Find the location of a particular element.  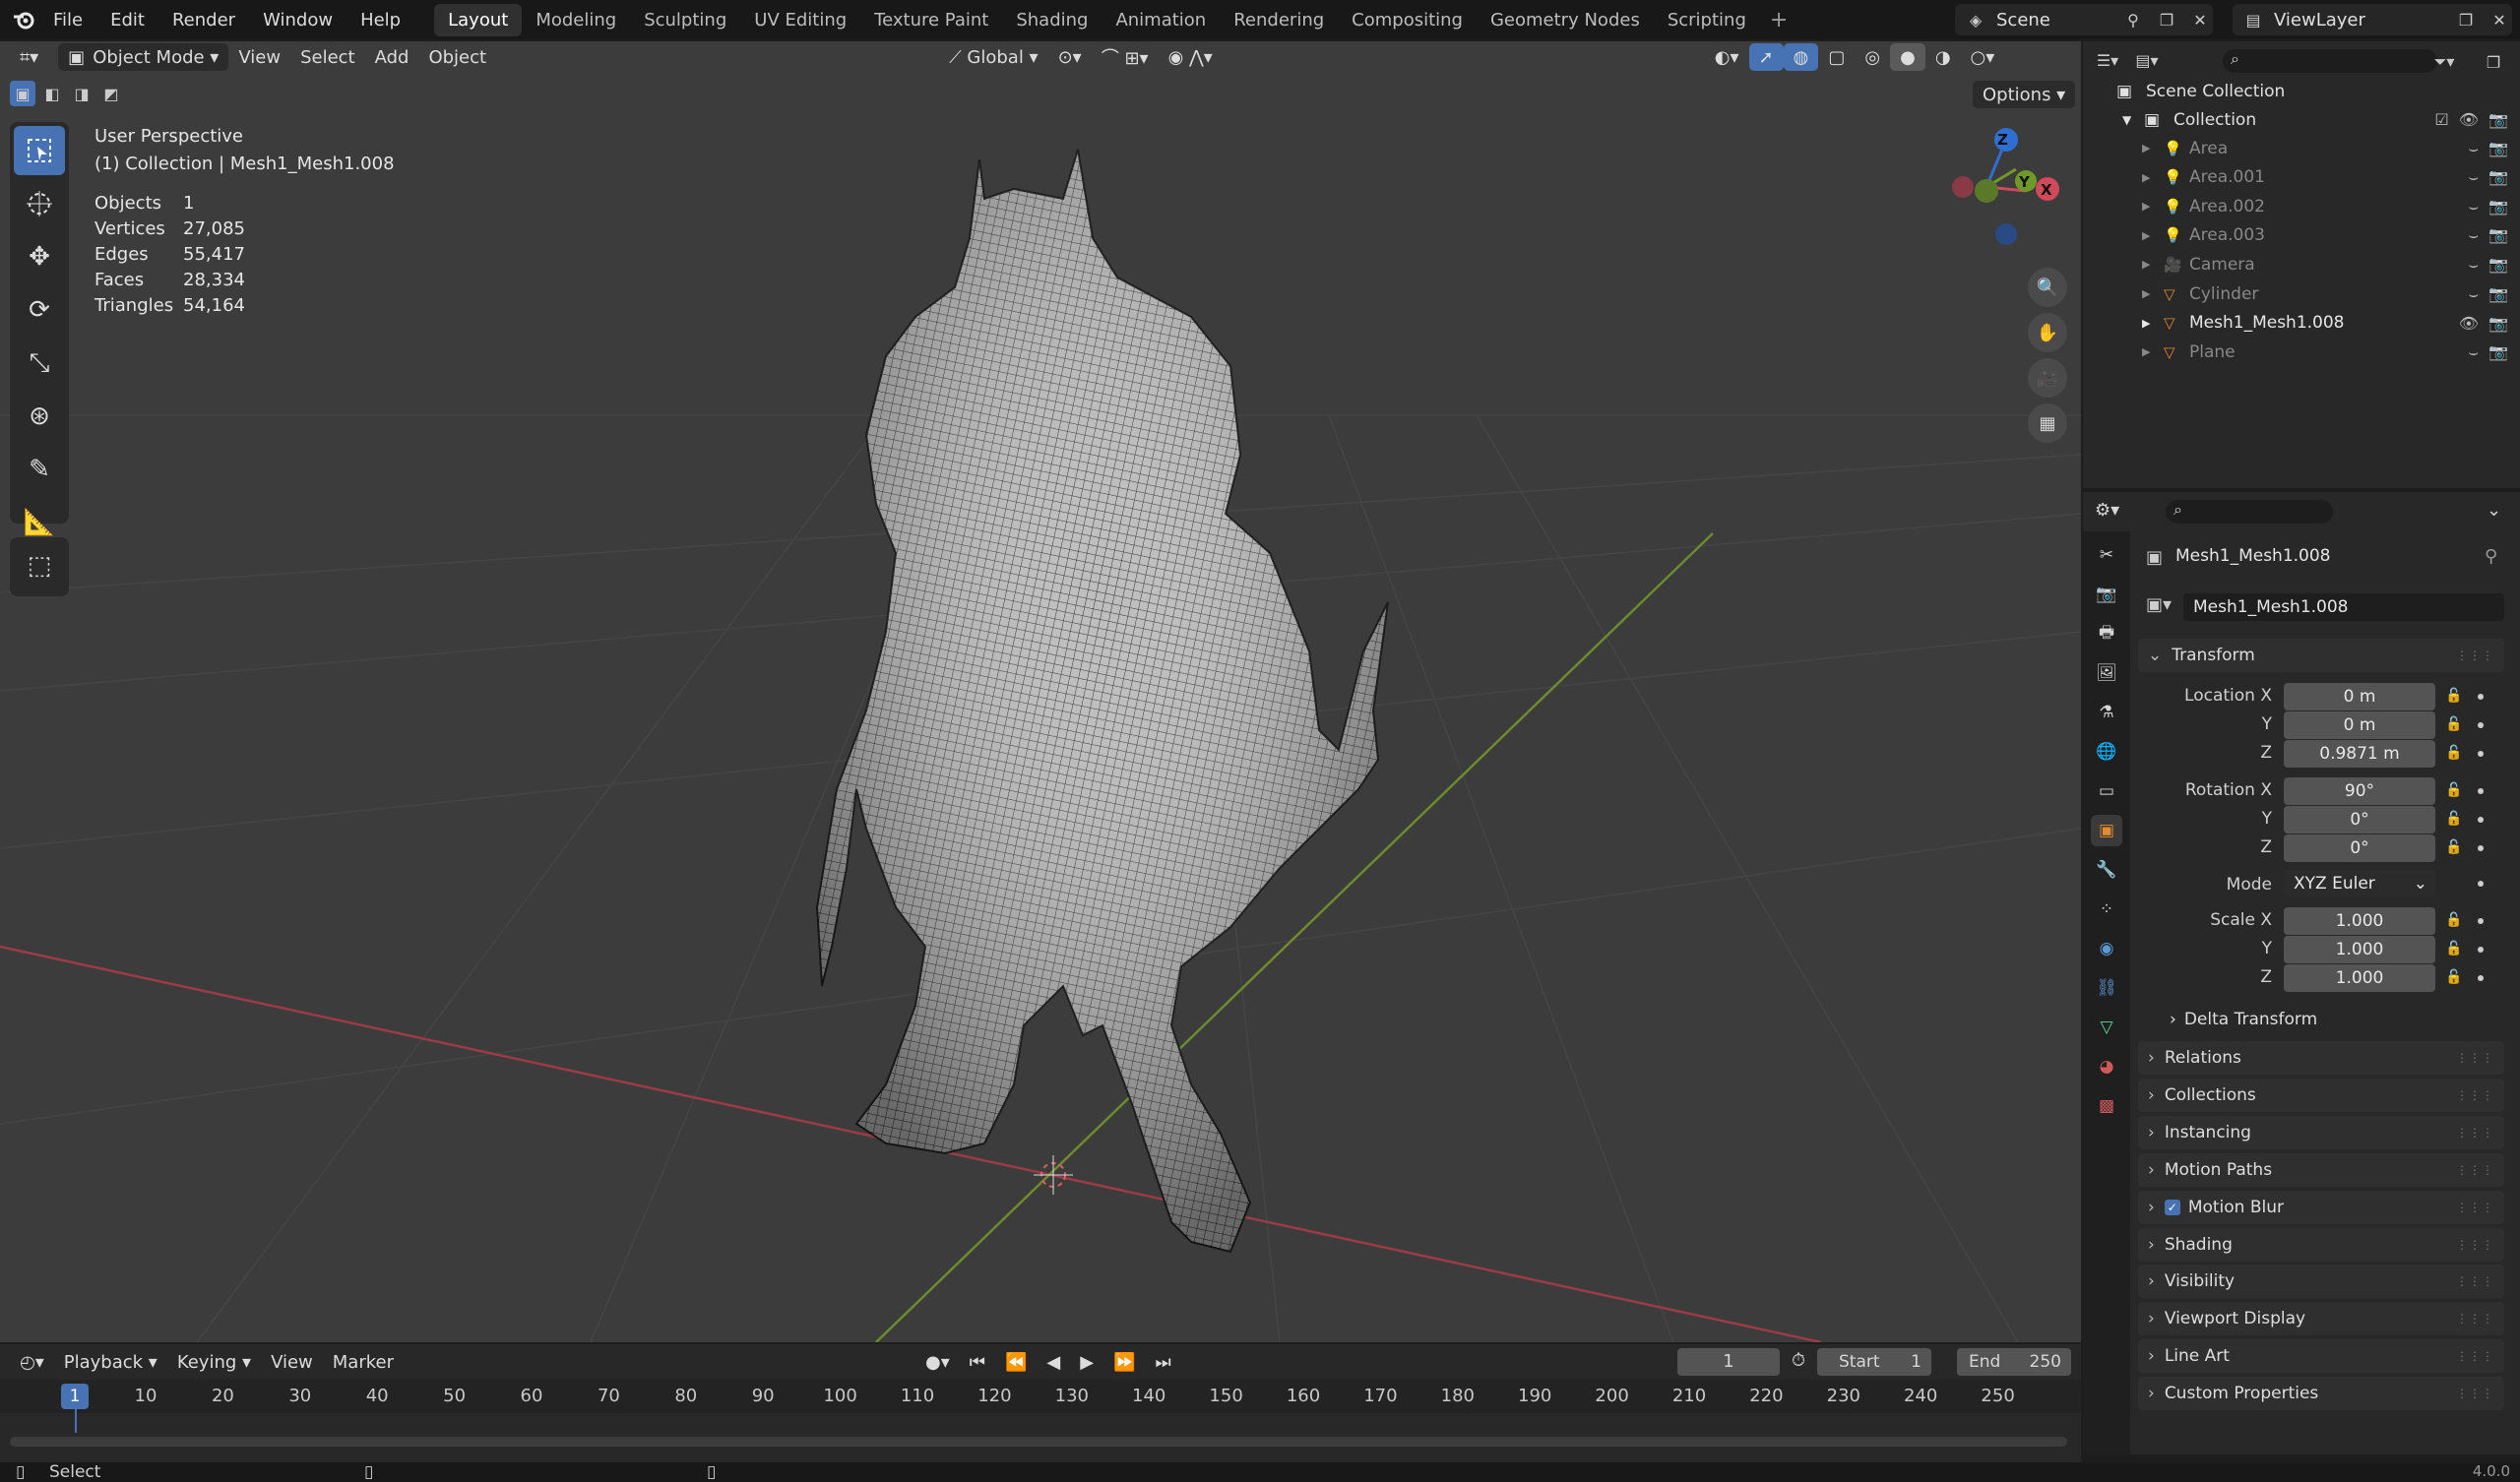

tool-tab-icon: ✂ is located at coordinates (2106, 555).